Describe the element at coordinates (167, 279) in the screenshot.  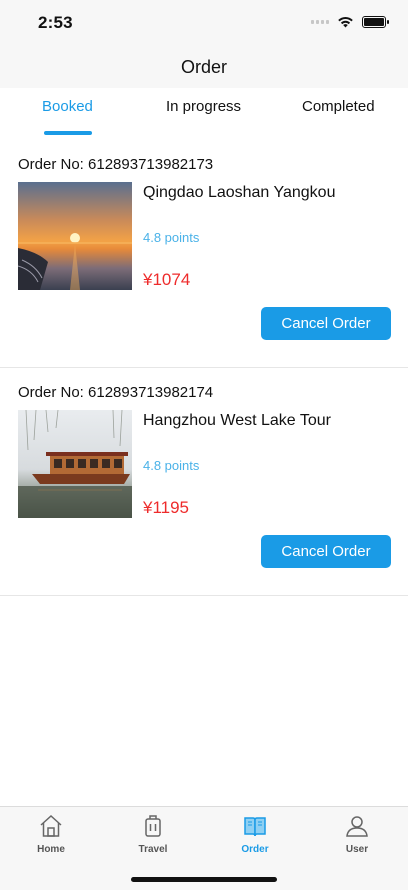
I see `order-price: ¥1074` at that location.